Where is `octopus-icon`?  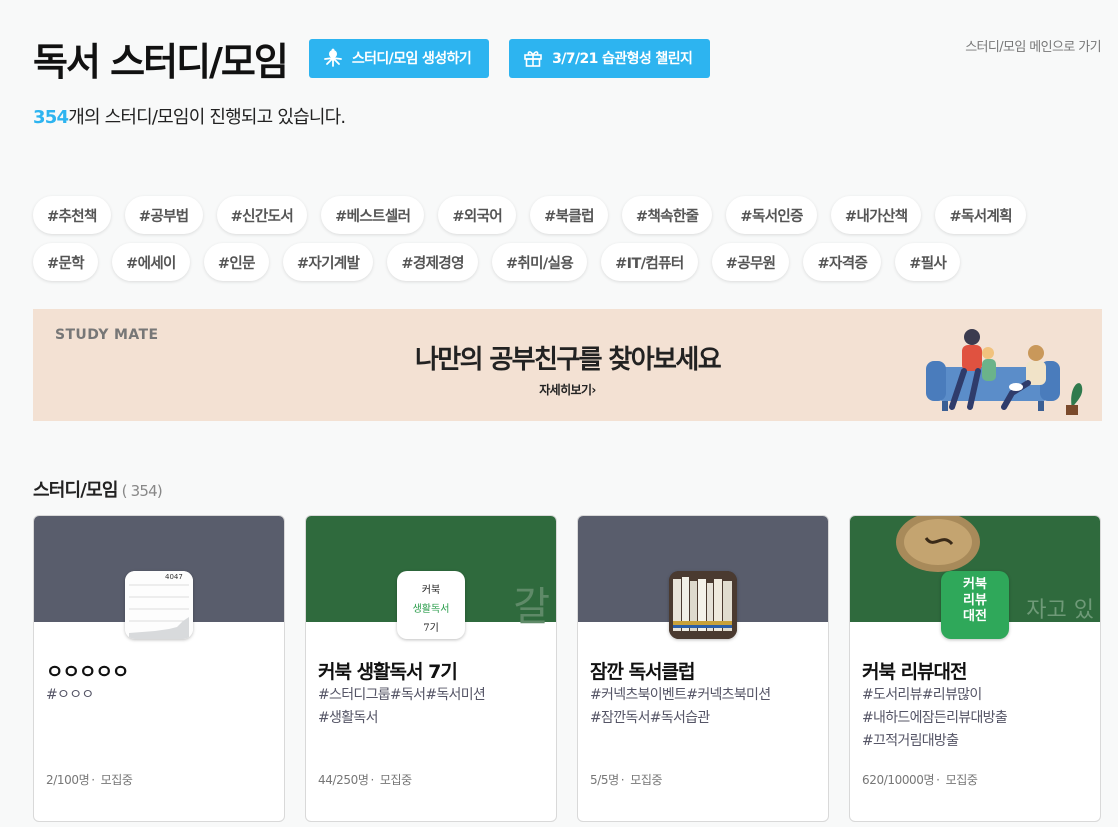 octopus-icon is located at coordinates (332, 57).